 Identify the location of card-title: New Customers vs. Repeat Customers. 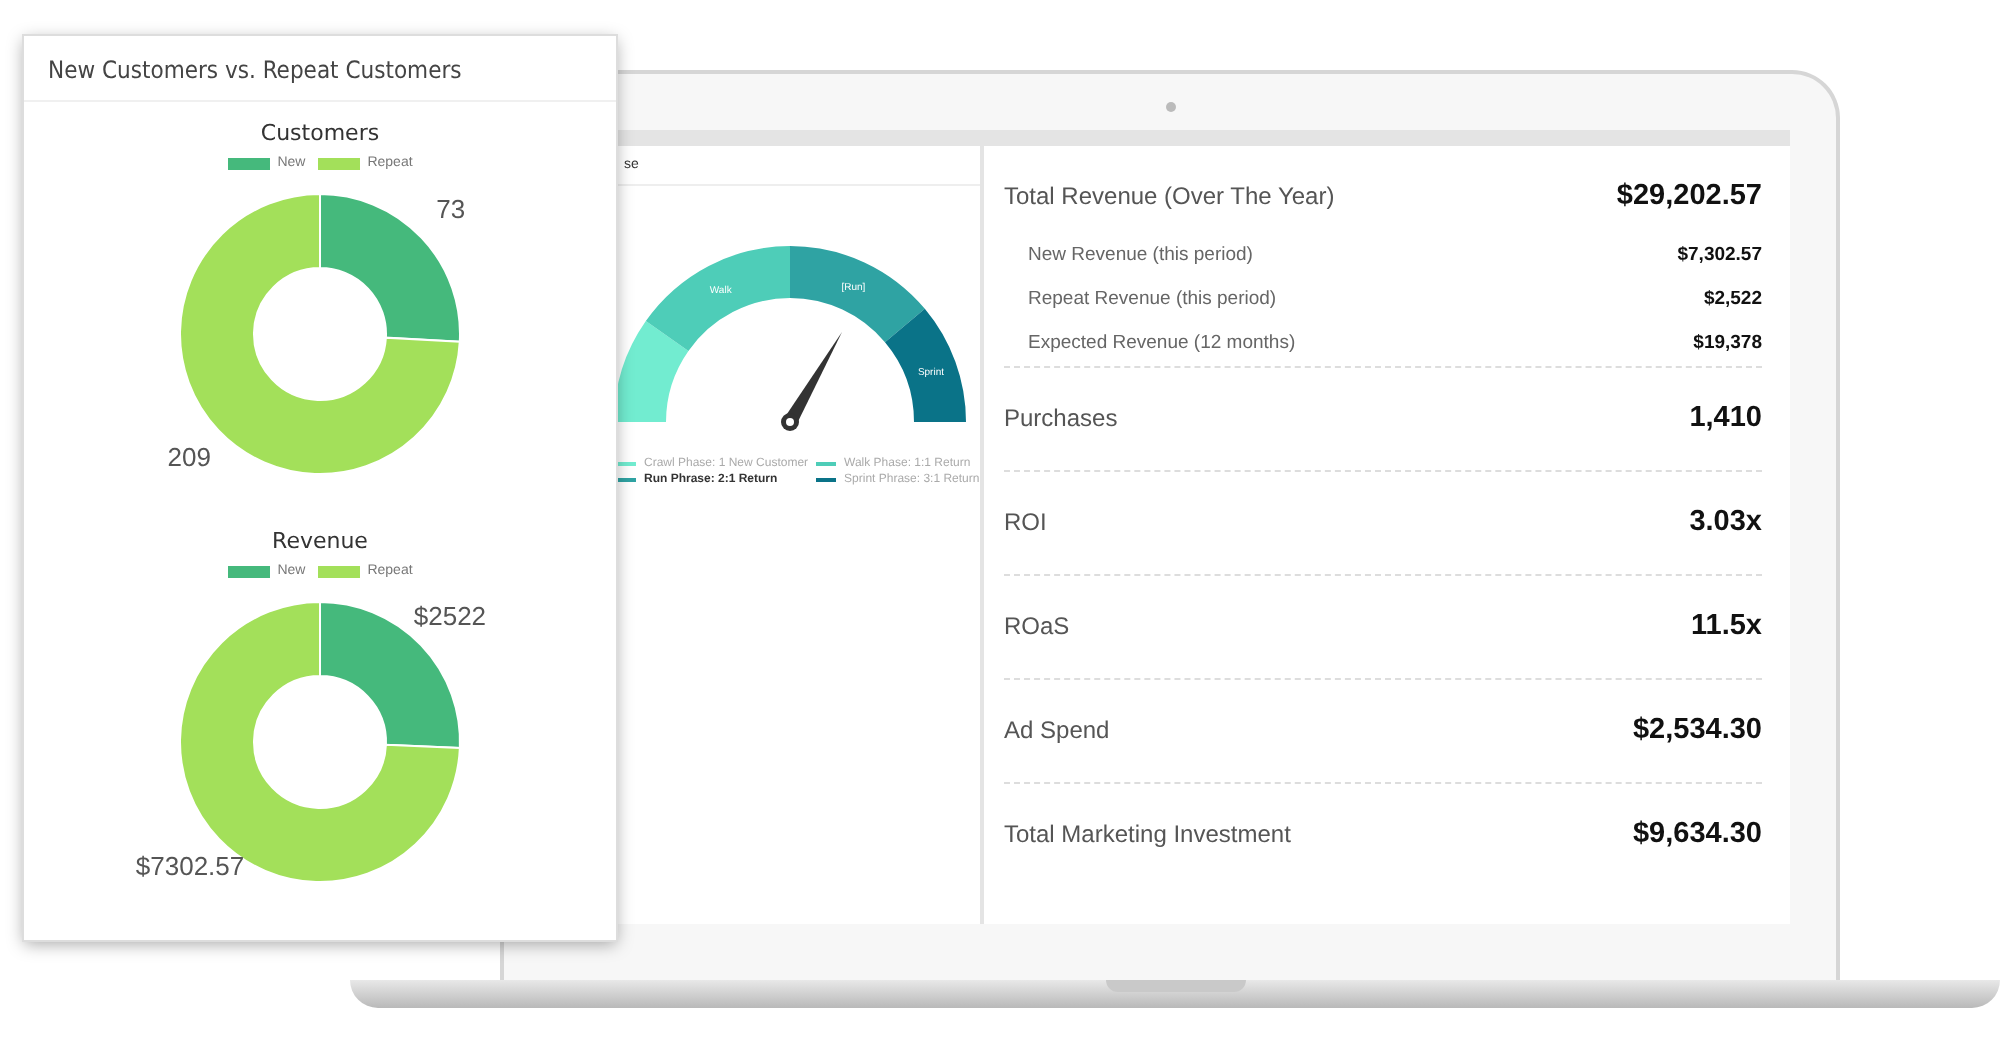
(320, 69).